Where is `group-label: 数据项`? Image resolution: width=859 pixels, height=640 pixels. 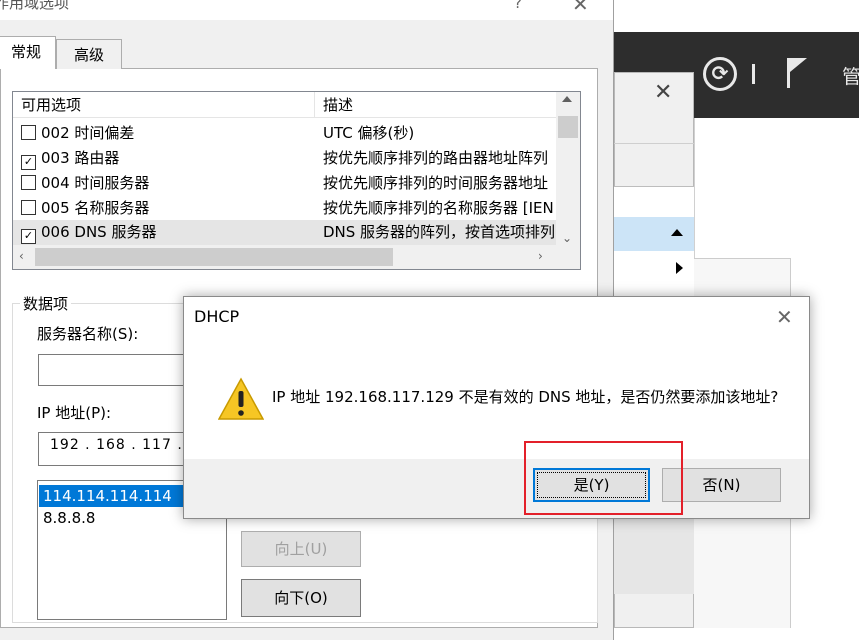 group-label: 数据项 is located at coordinates (46, 303).